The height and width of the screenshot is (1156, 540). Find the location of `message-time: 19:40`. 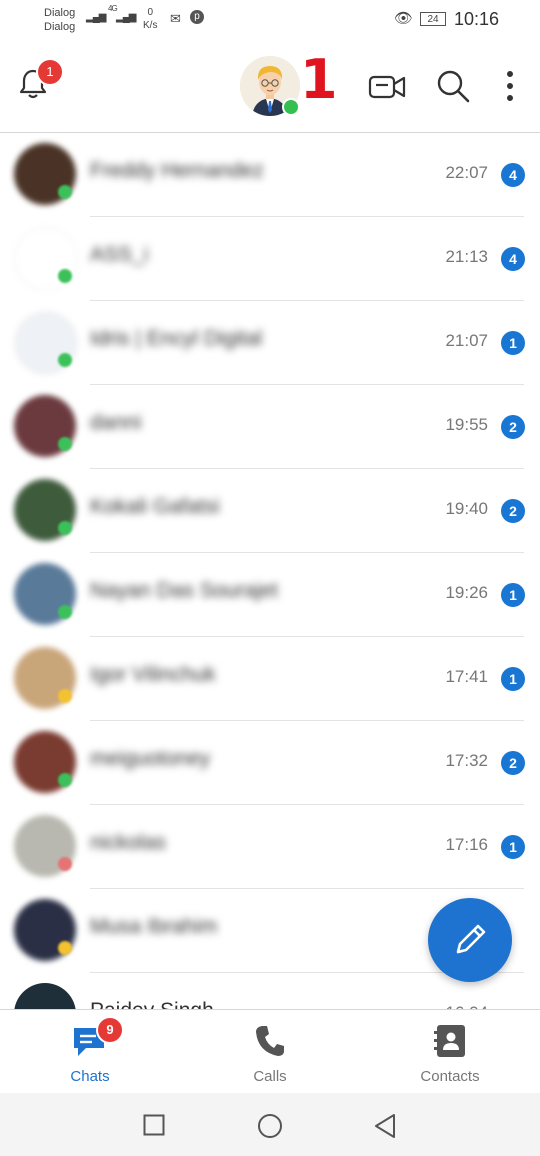

message-time: 19:40 is located at coordinates (466, 508).